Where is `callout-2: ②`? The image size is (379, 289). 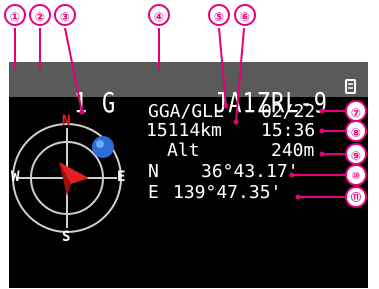 callout-2: ② is located at coordinates (40, 15).